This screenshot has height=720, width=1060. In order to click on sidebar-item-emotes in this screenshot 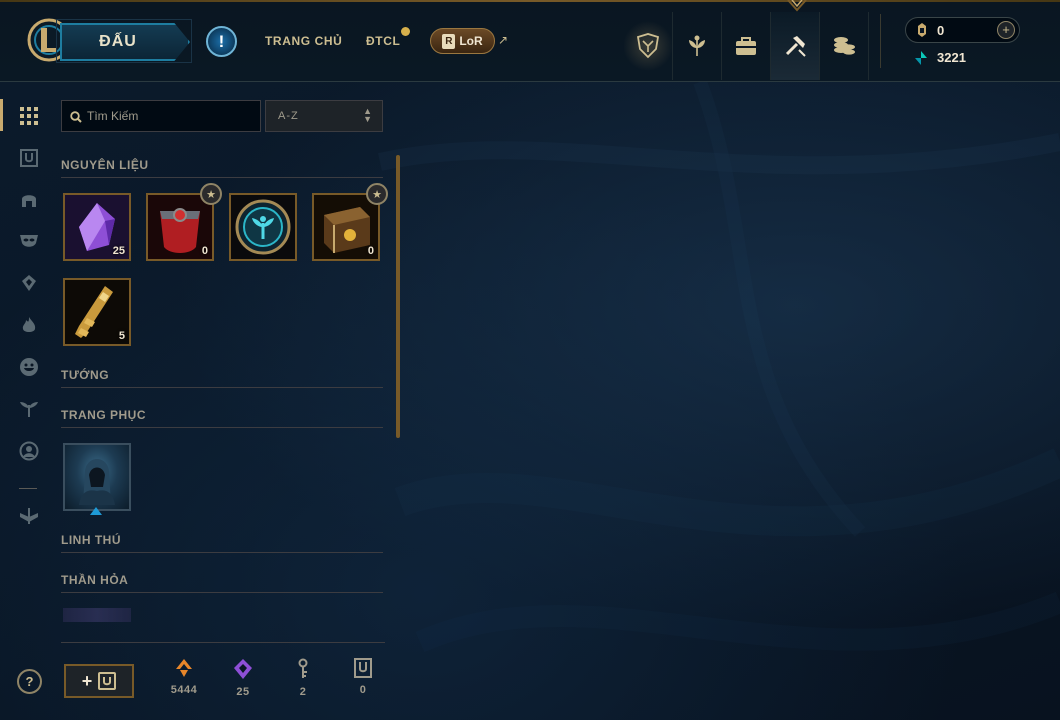, I will do `click(29, 325)`.